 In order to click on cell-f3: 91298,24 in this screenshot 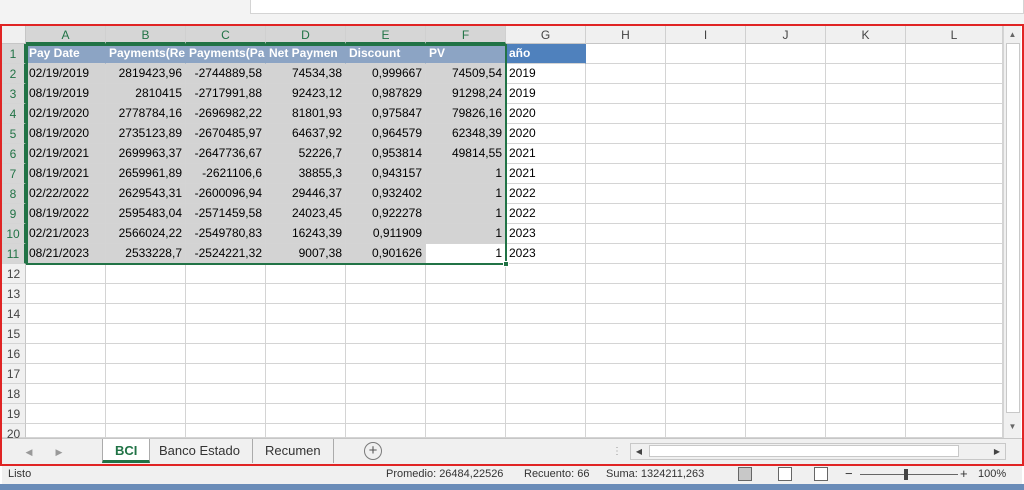, I will do `click(466, 94)`.